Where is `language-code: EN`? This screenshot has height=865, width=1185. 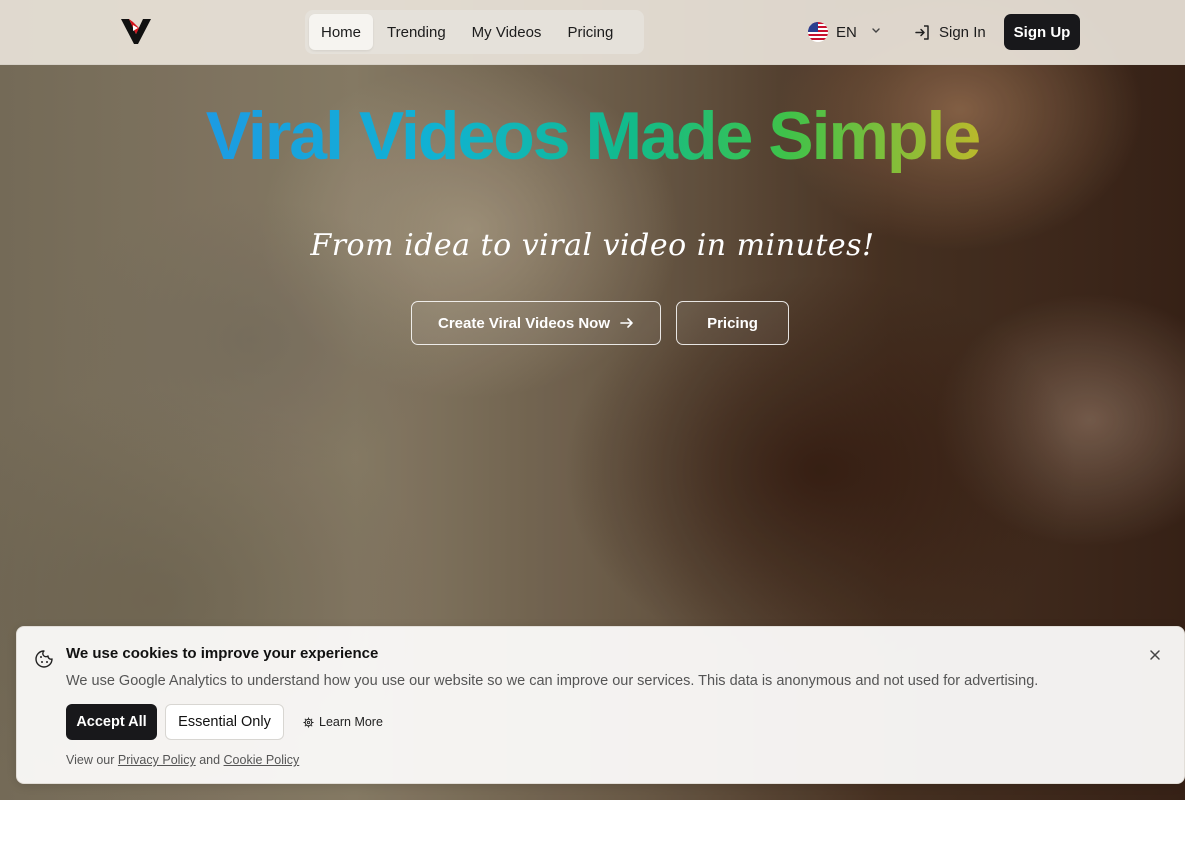 language-code: EN is located at coordinates (846, 32).